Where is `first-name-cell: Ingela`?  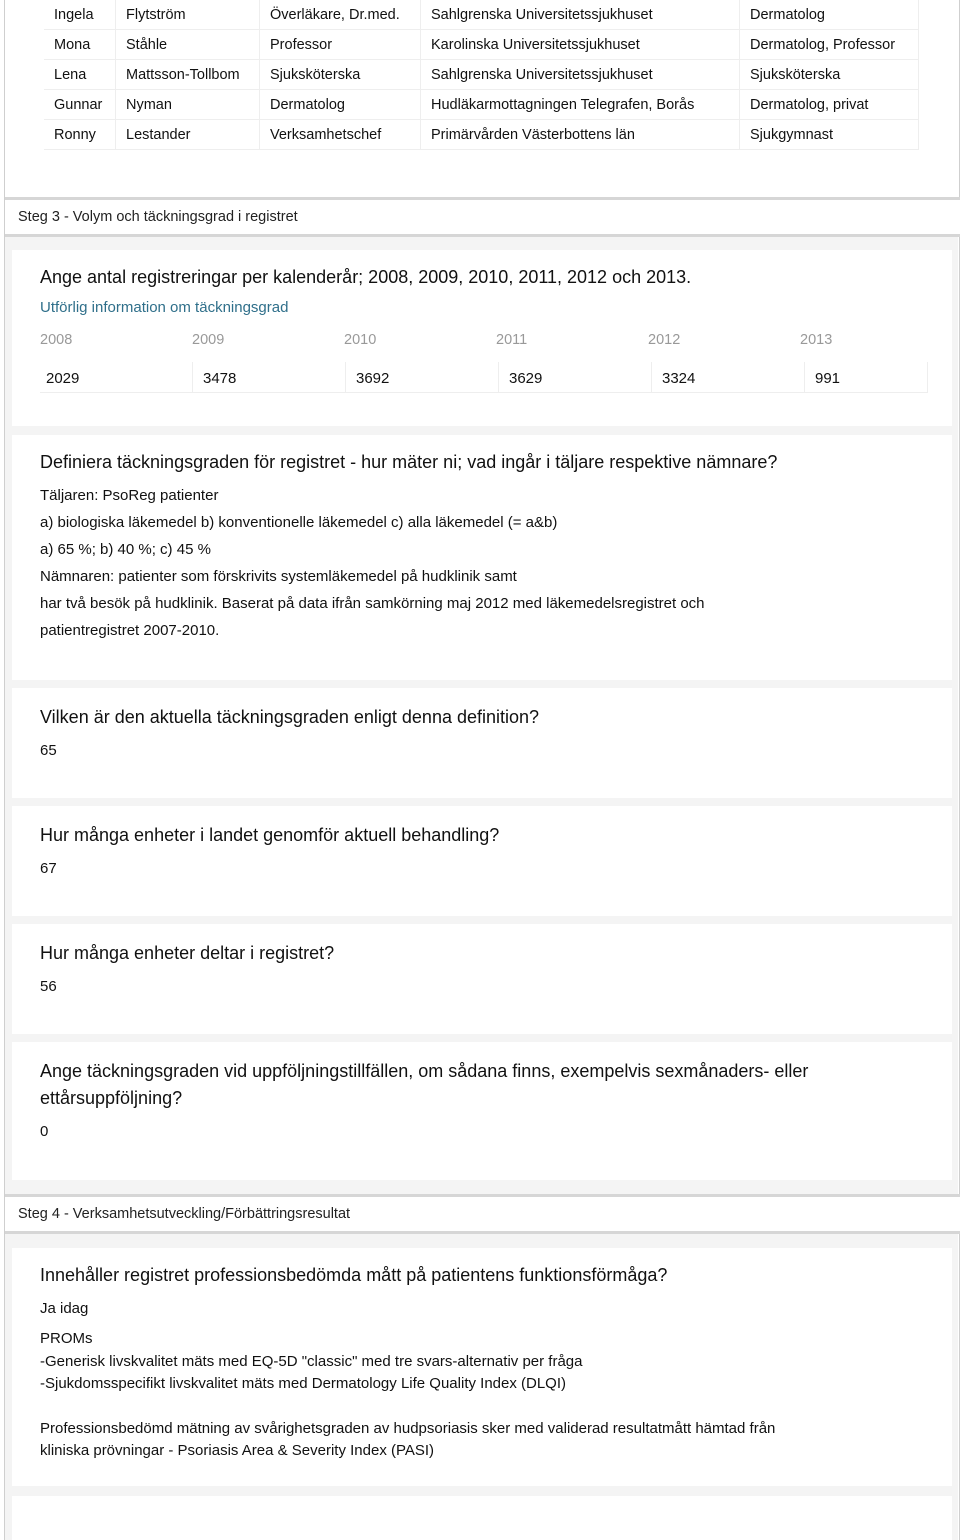 first-name-cell: Ingela is located at coordinates (80, 15).